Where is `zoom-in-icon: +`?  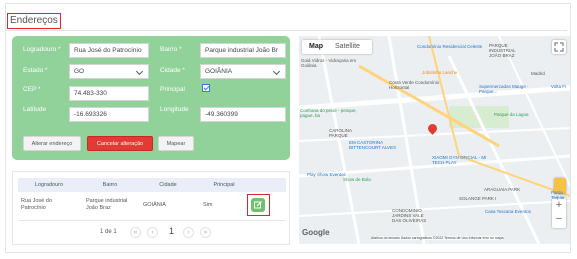
zoom-in-icon: + is located at coordinates (559, 205).